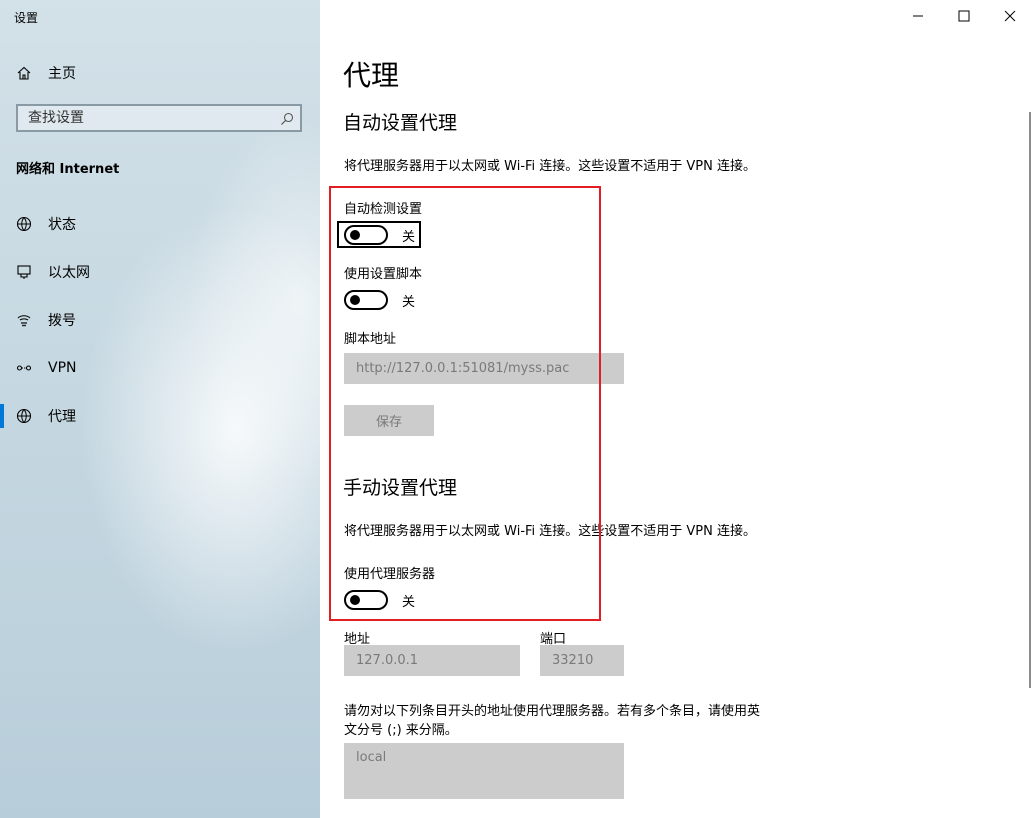 This screenshot has width=1033, height=818. I want to click on auto-detect-toggle: 关, so click(379, 235).